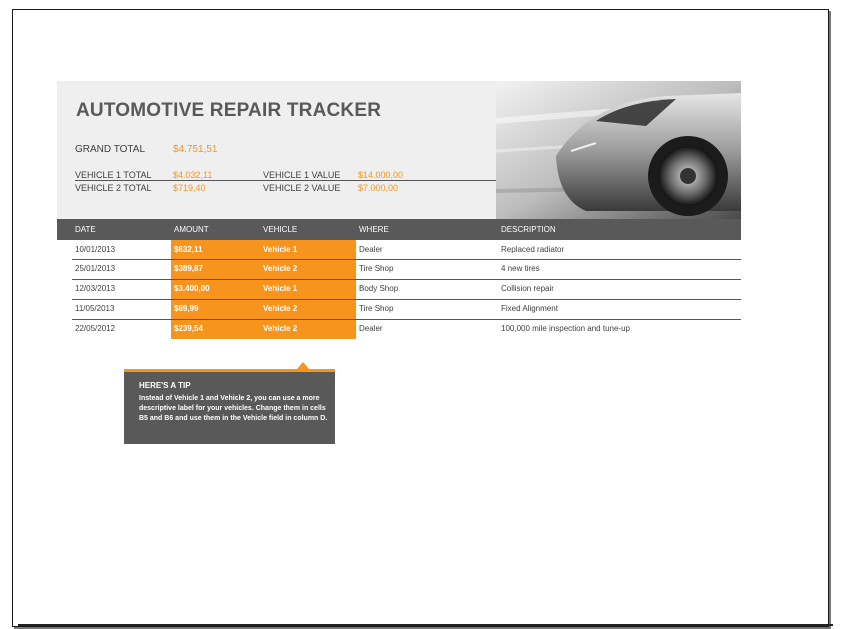  Describe the element at coordinates (165, 385) in the screenshot. I see `tip-title: HERE'S A TIP` at that location.